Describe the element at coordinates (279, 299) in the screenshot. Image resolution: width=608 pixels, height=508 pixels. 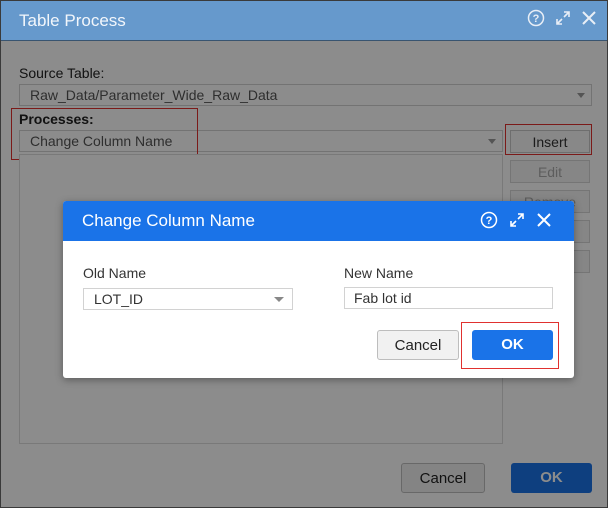
I see `chevron-down-icon` at that location.